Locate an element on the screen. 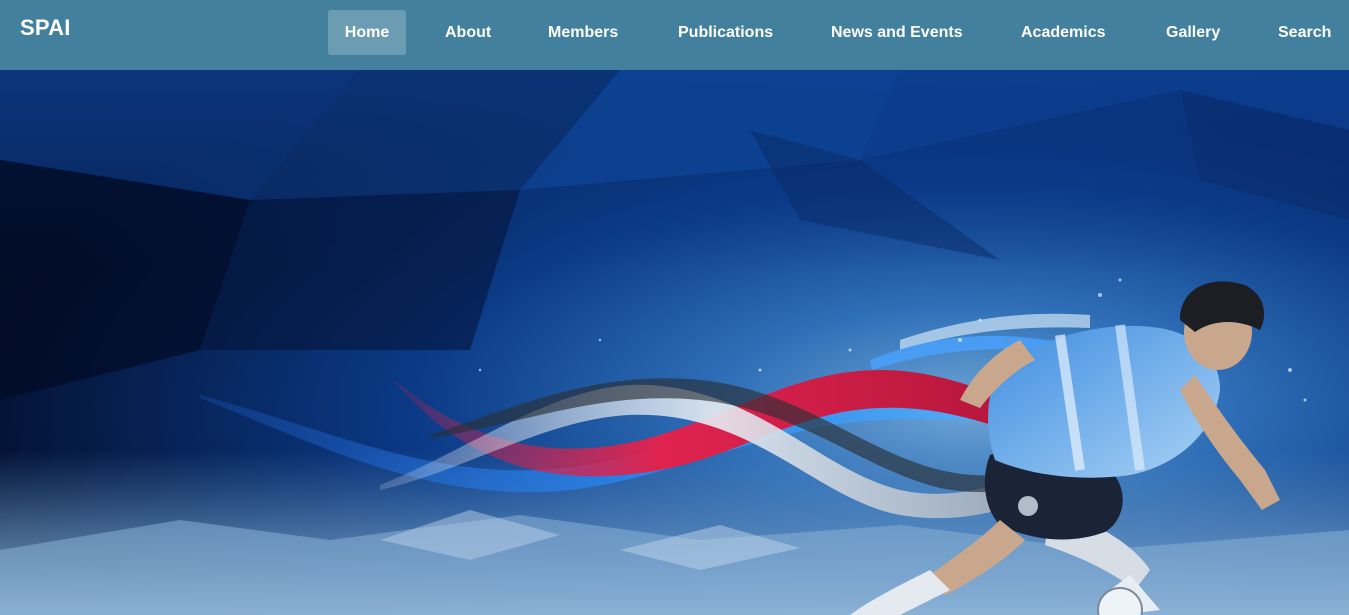  site-logo: SPAI is located at coordinates (45, 28).